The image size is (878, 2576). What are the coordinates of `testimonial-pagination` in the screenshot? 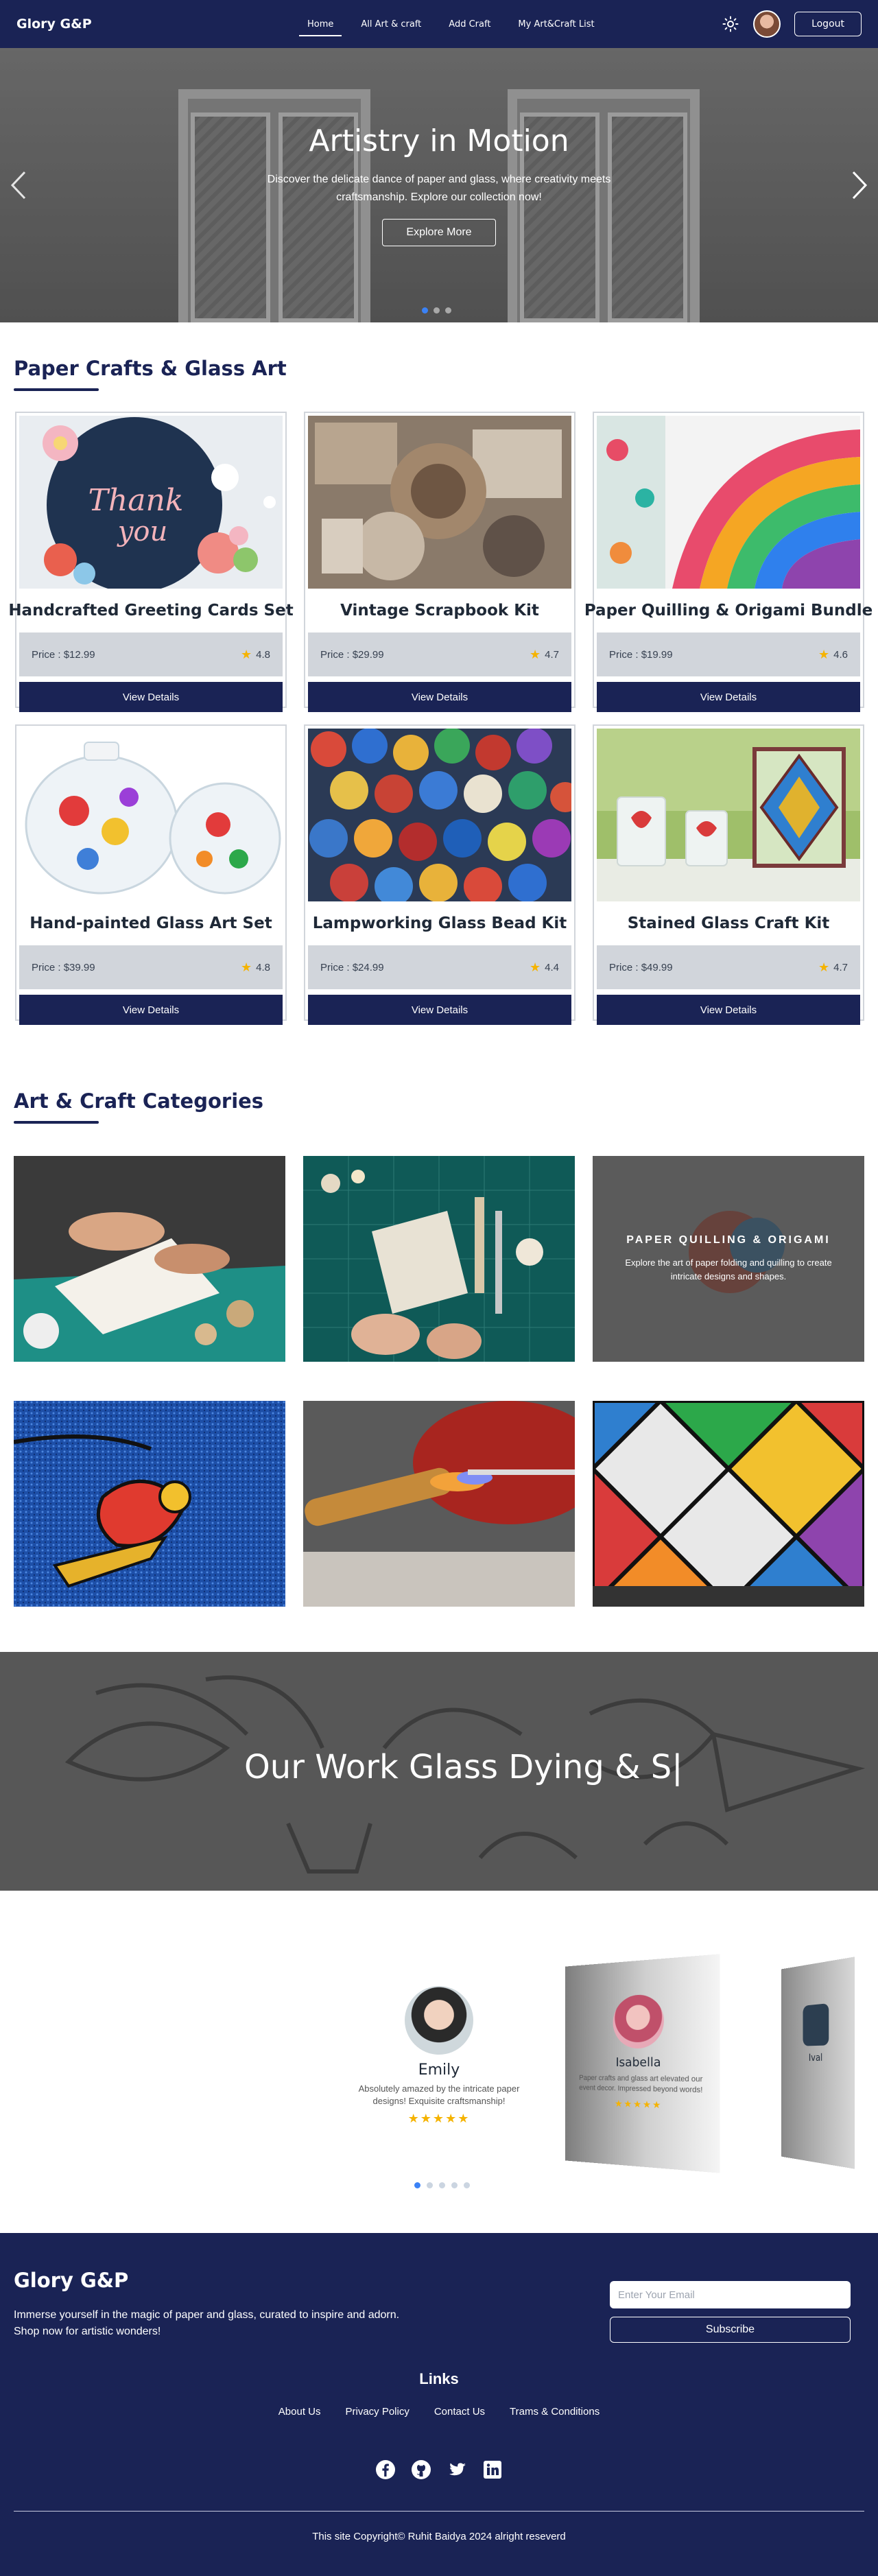 It's located at (442, 2185).